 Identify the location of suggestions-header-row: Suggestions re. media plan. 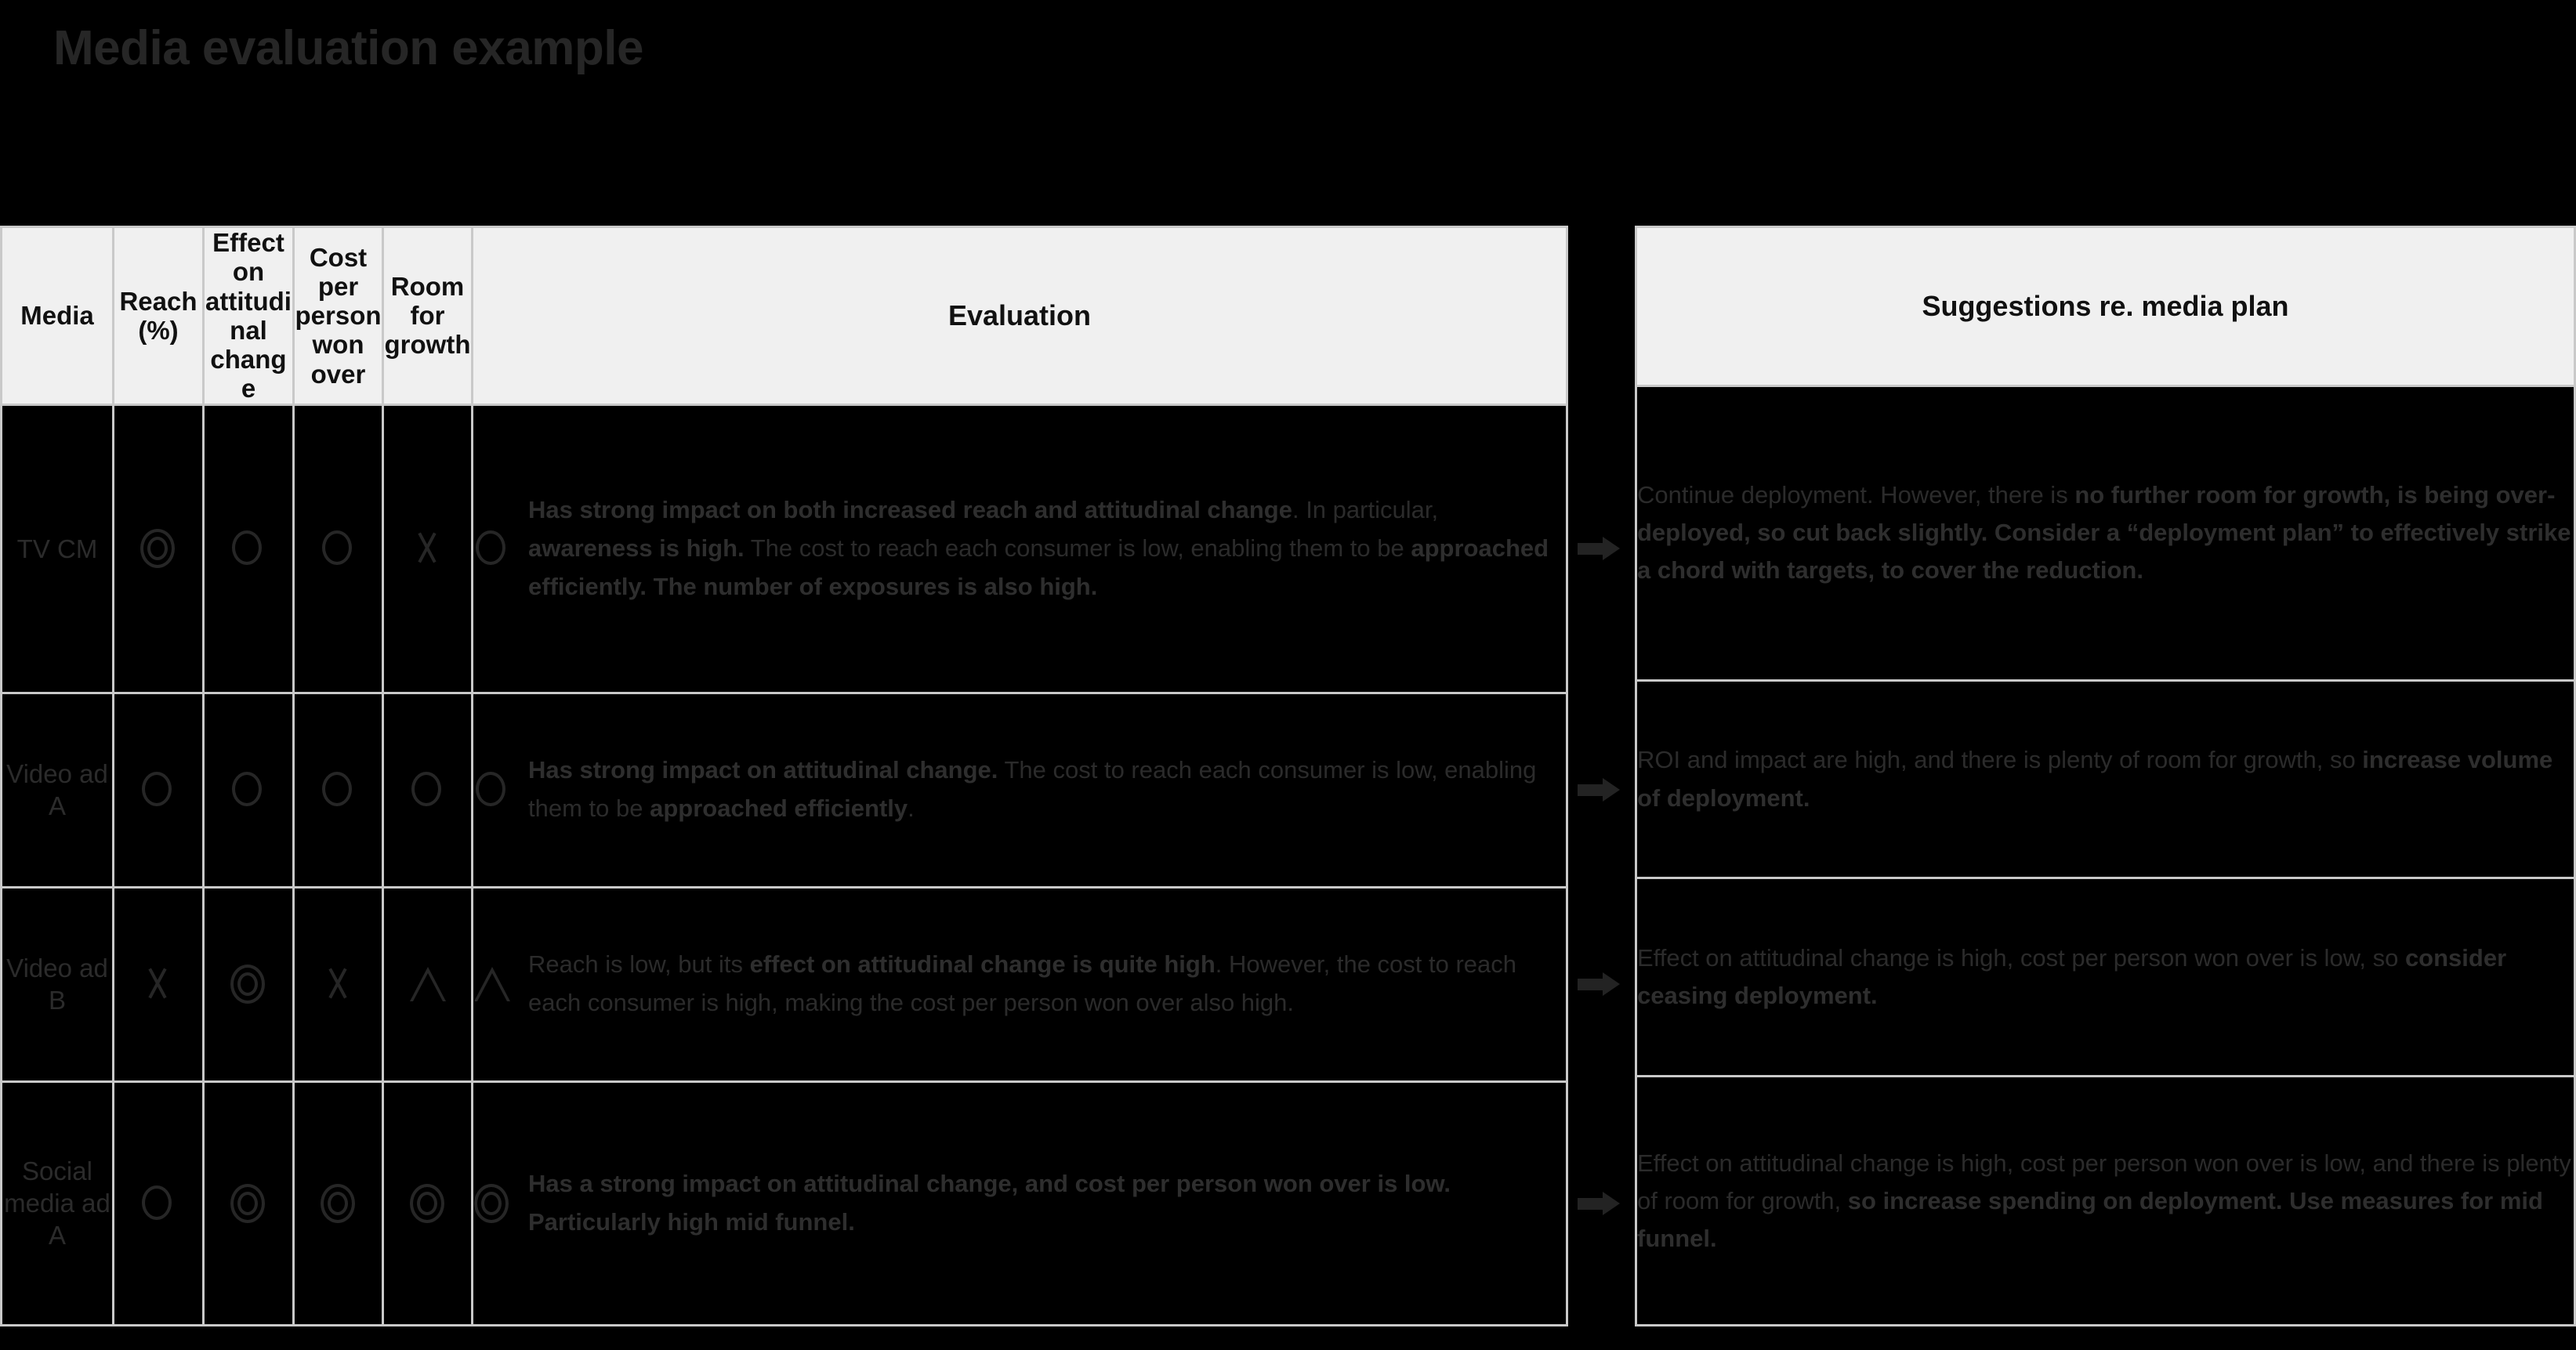
(2105, 306).